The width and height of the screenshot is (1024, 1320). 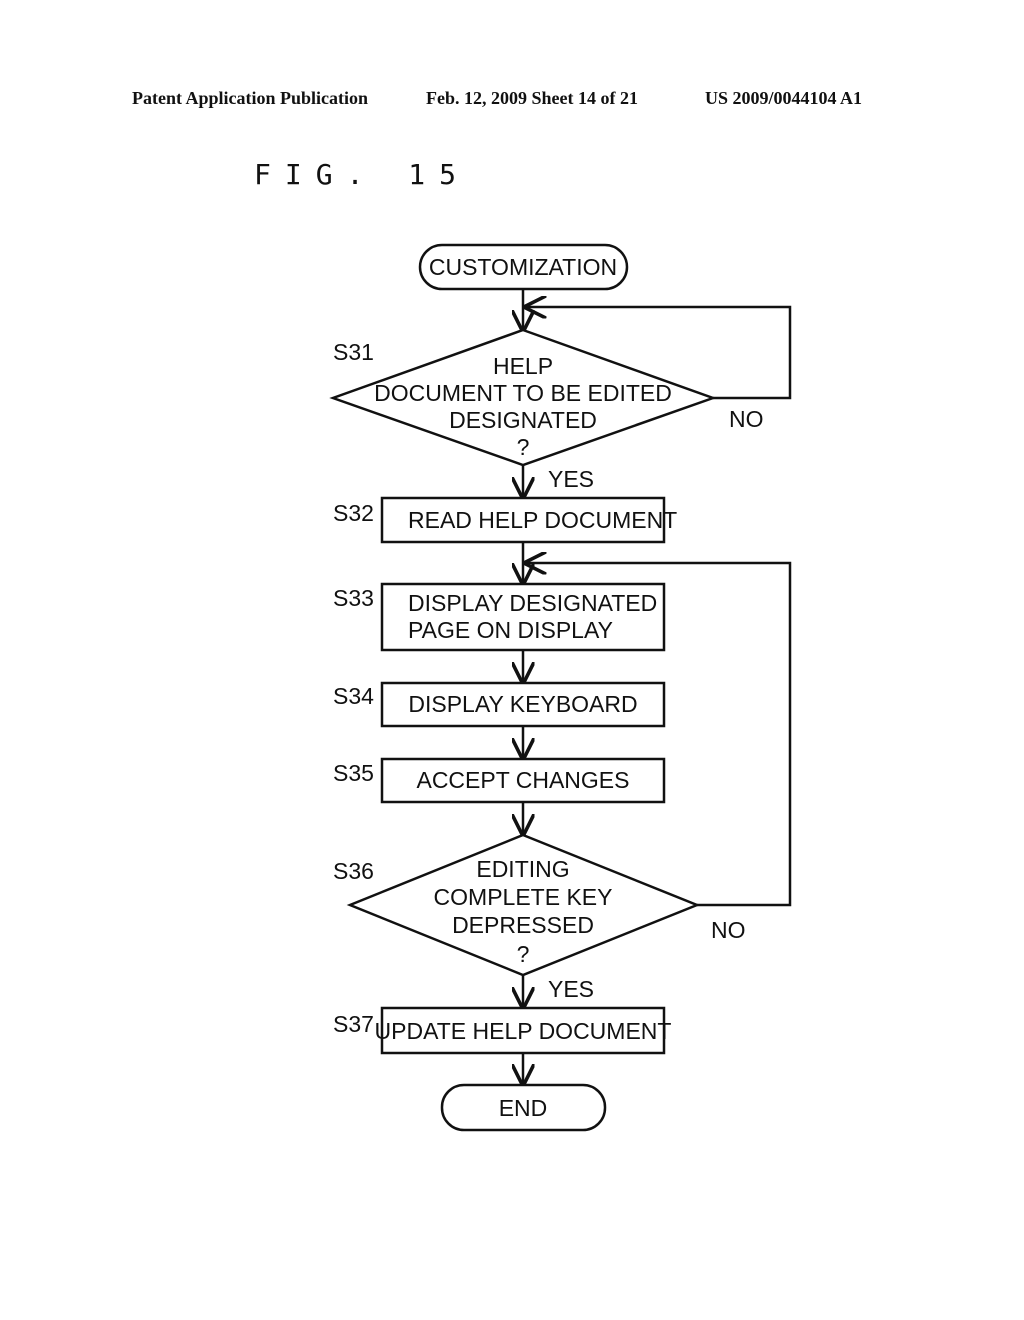 I want to click on end-terminal: END, so click(x=523, y=1107).